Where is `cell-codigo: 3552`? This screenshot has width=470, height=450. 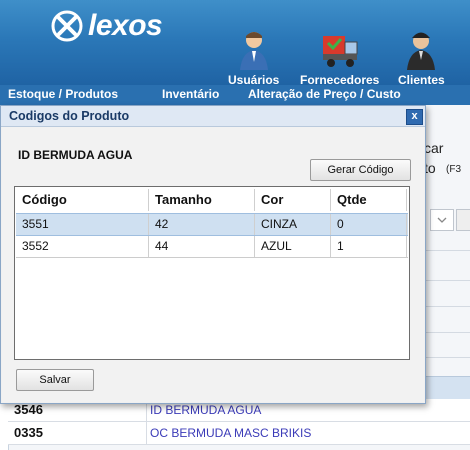 cell-codigo: 3552 is located at coordinates (82, 246).